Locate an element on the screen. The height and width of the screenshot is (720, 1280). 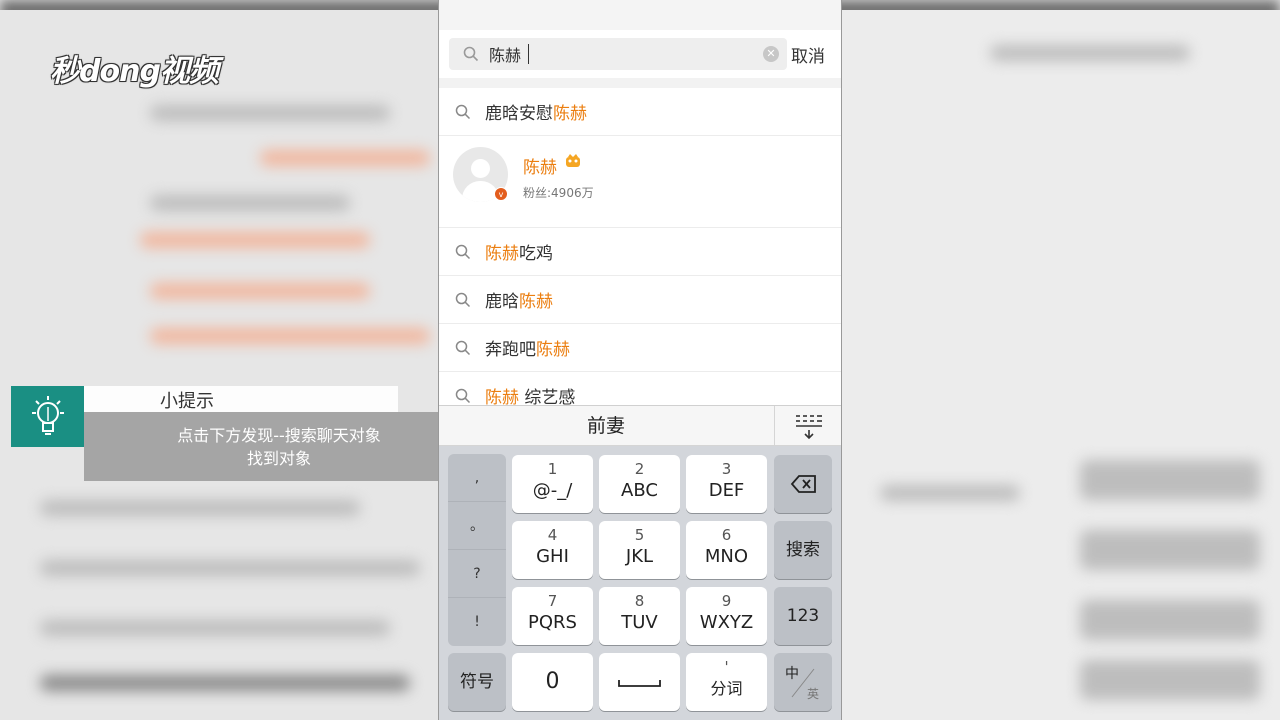
punct-key: ? is located at coordinates (477, 574).